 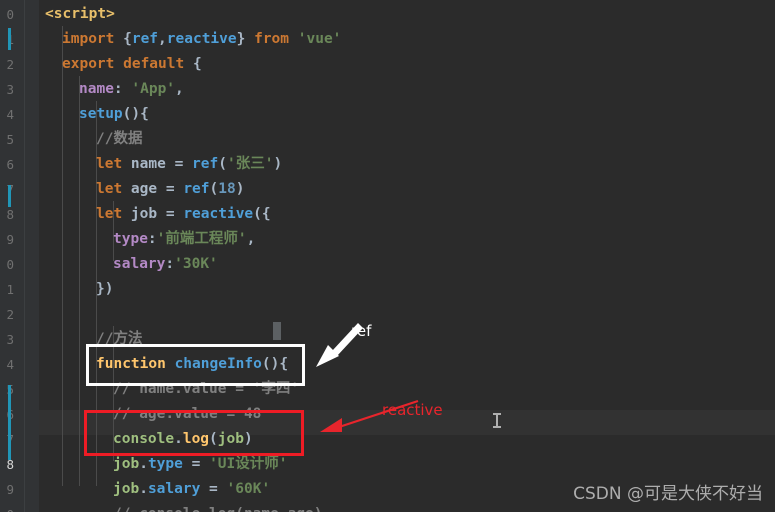 What do you see at coordinates (275, 364) in the screenshot?
I see `code-token: (){` at bounding box center [275, 364].